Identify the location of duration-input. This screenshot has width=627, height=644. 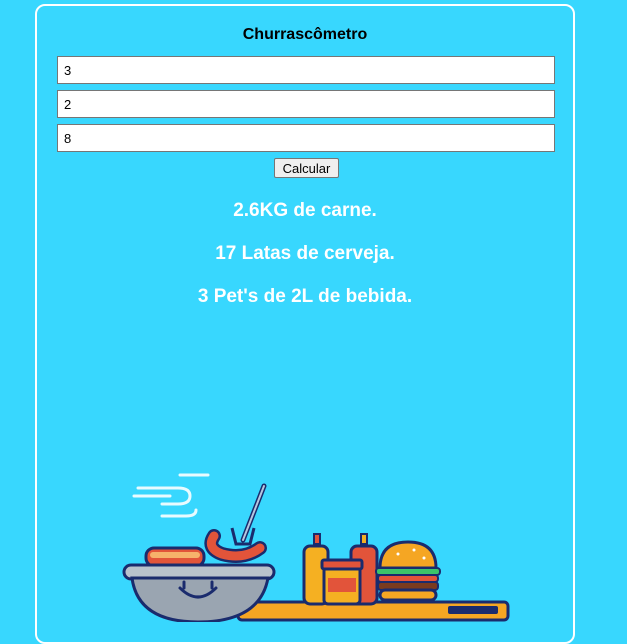
(306, 138).